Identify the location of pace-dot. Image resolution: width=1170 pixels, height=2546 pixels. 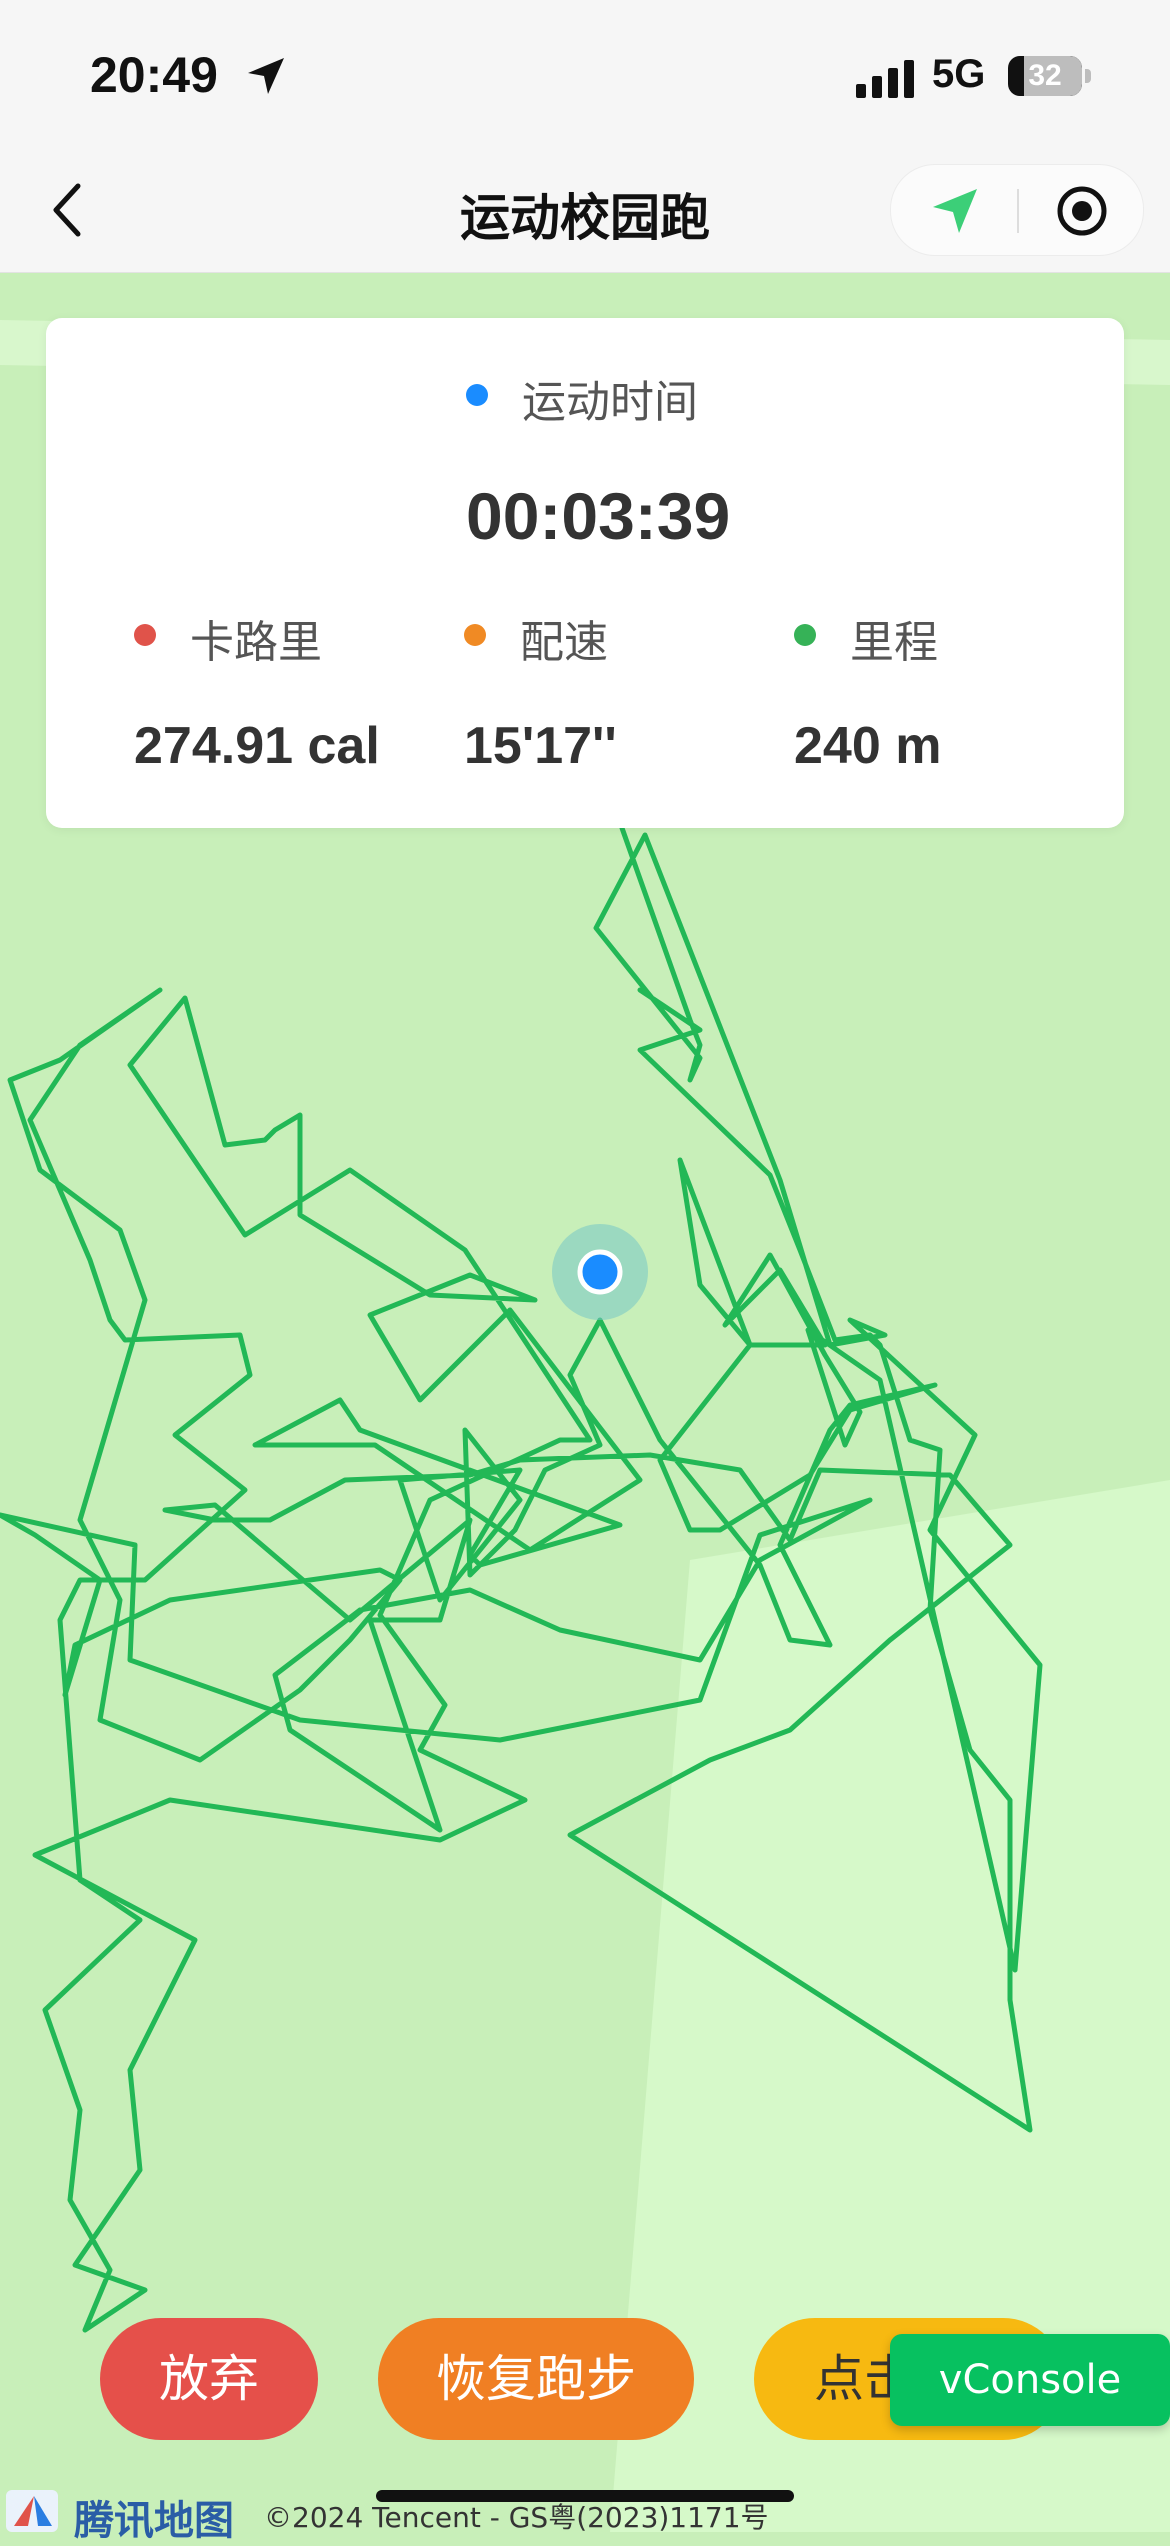
(475, 635).